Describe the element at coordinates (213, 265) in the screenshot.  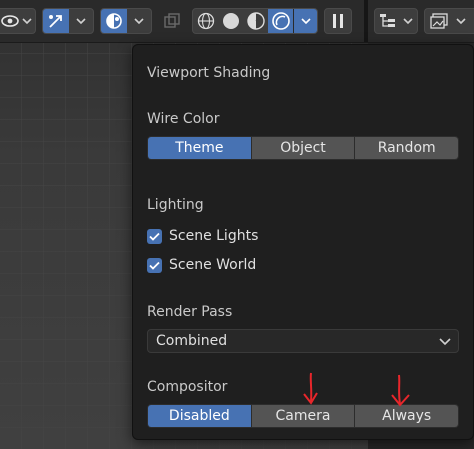
I see `scene-world-label: Scene World` at that location.